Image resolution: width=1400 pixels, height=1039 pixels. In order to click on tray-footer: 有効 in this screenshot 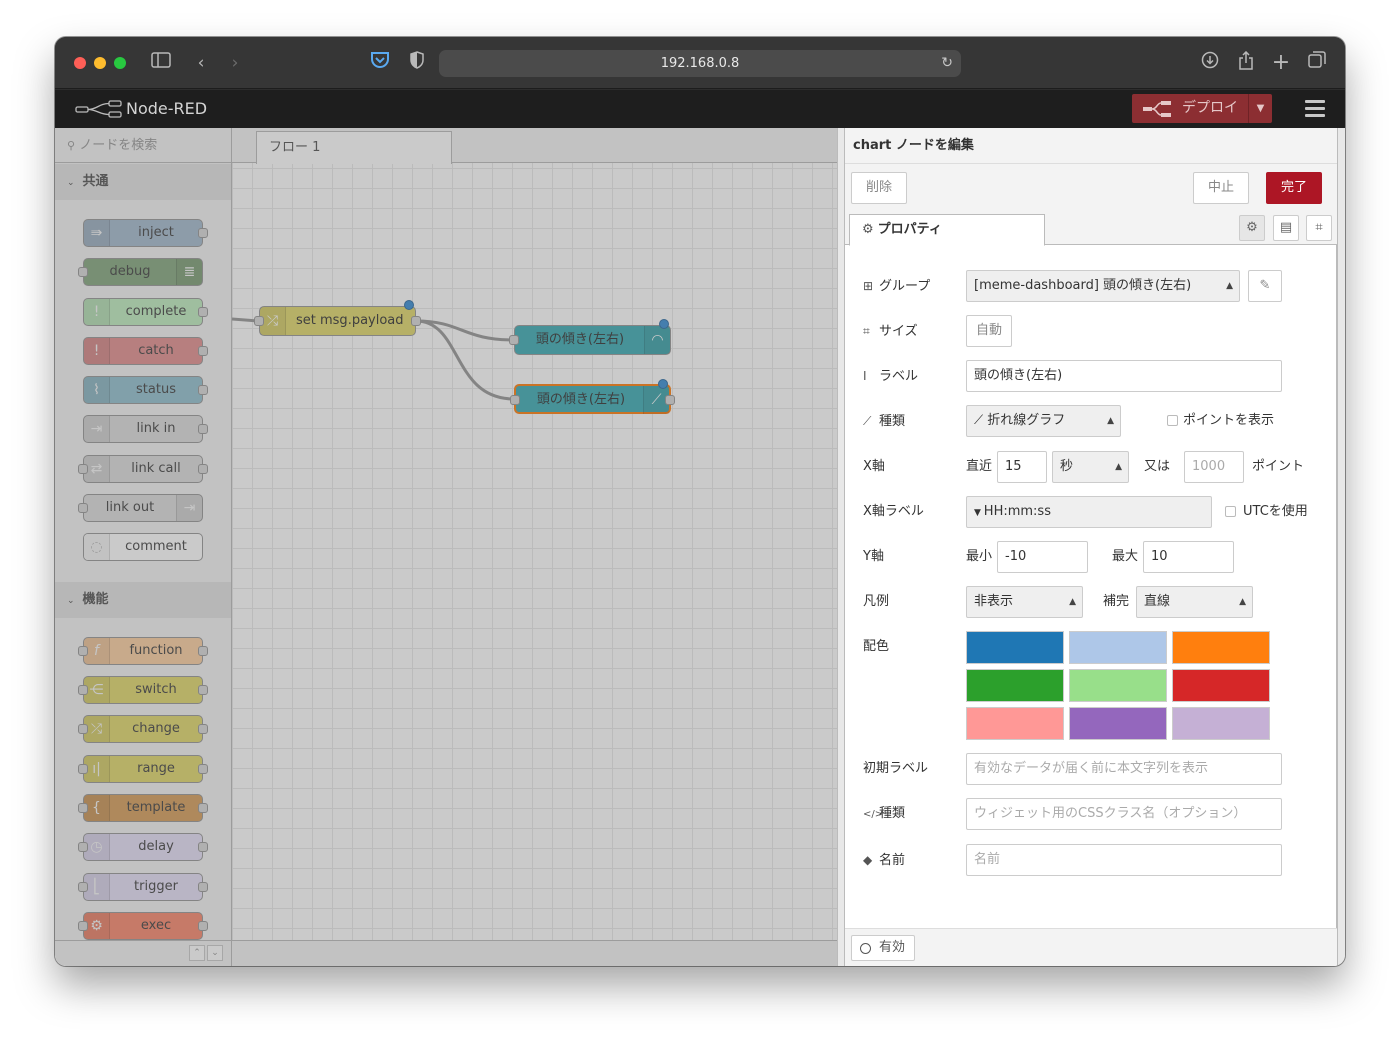, I will do `click(1091, 947)`.